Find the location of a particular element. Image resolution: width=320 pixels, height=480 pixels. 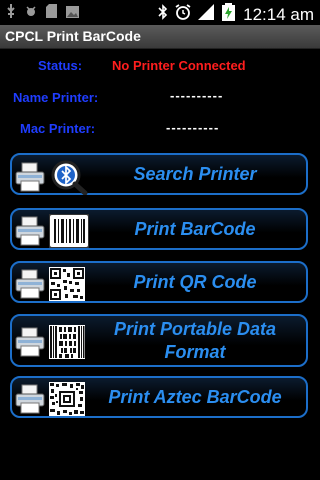

debug-icon is located at coordinates (31, 13).